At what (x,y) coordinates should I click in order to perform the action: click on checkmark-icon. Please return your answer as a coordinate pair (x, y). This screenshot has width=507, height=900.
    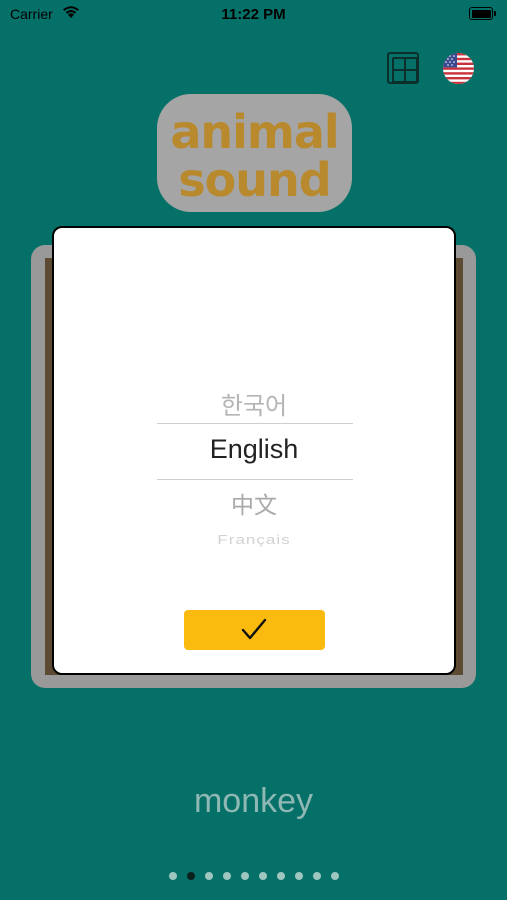
    Looking at the image, I should click on (254, 629).